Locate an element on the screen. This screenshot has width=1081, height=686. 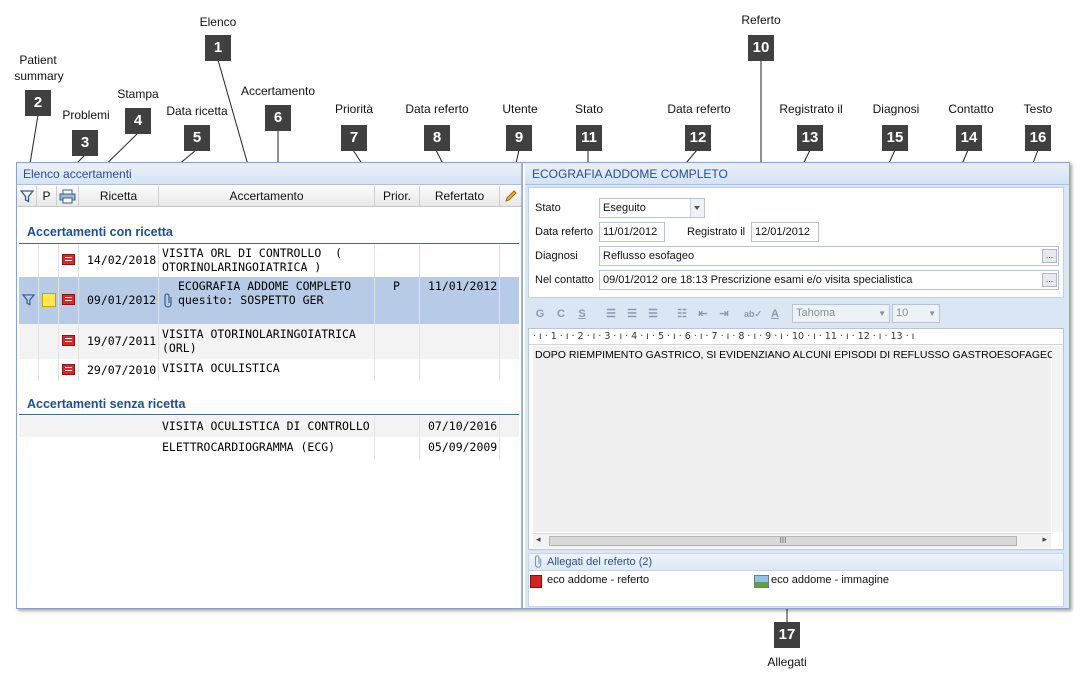
callout-label-referto: Referto is located at coordinates (761, 20).